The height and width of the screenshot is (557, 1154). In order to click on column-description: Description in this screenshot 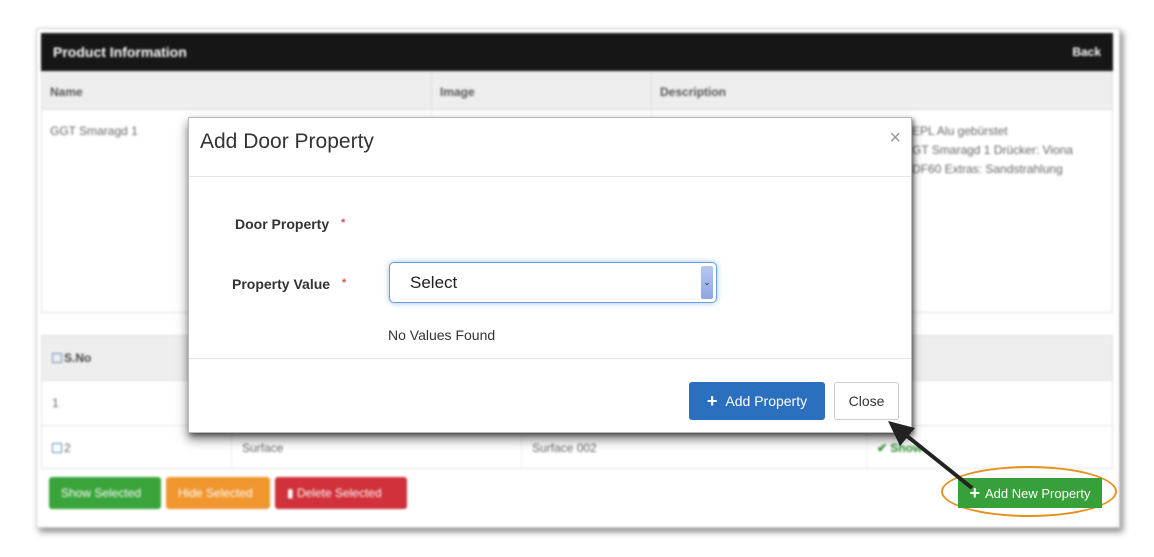, I will do `click(693, 92)`.